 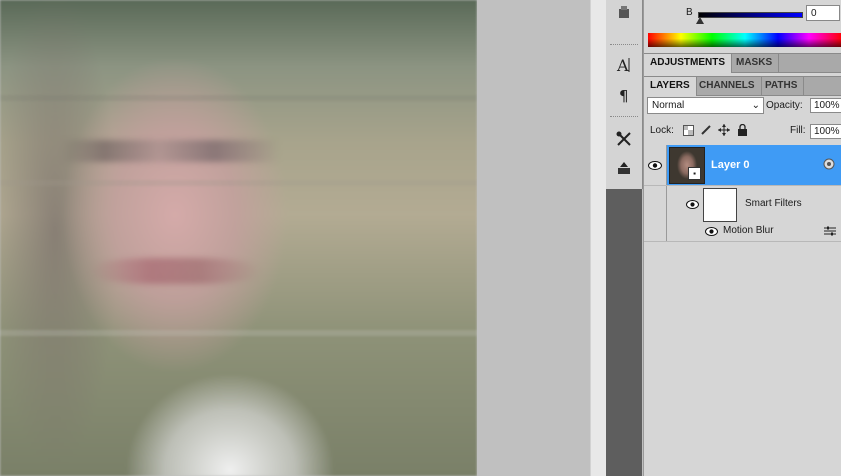 What do you see at coordinates (624, 169) in the screenshot?
I see `stamp-icon` at bounding box center [624, 169].